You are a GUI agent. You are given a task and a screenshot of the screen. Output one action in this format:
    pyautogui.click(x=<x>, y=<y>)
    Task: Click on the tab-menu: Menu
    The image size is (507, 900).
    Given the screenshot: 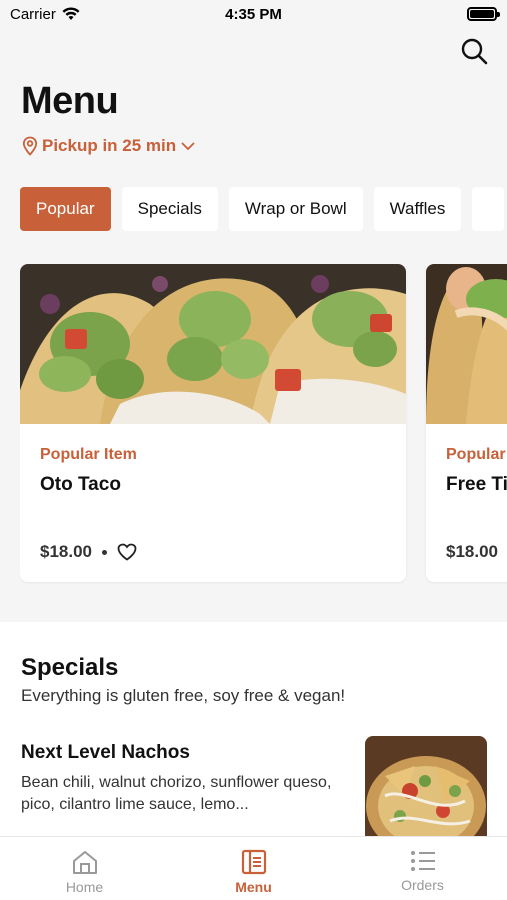 What is the action you would take?
    pyautogui.click(x=253, y=868)
    